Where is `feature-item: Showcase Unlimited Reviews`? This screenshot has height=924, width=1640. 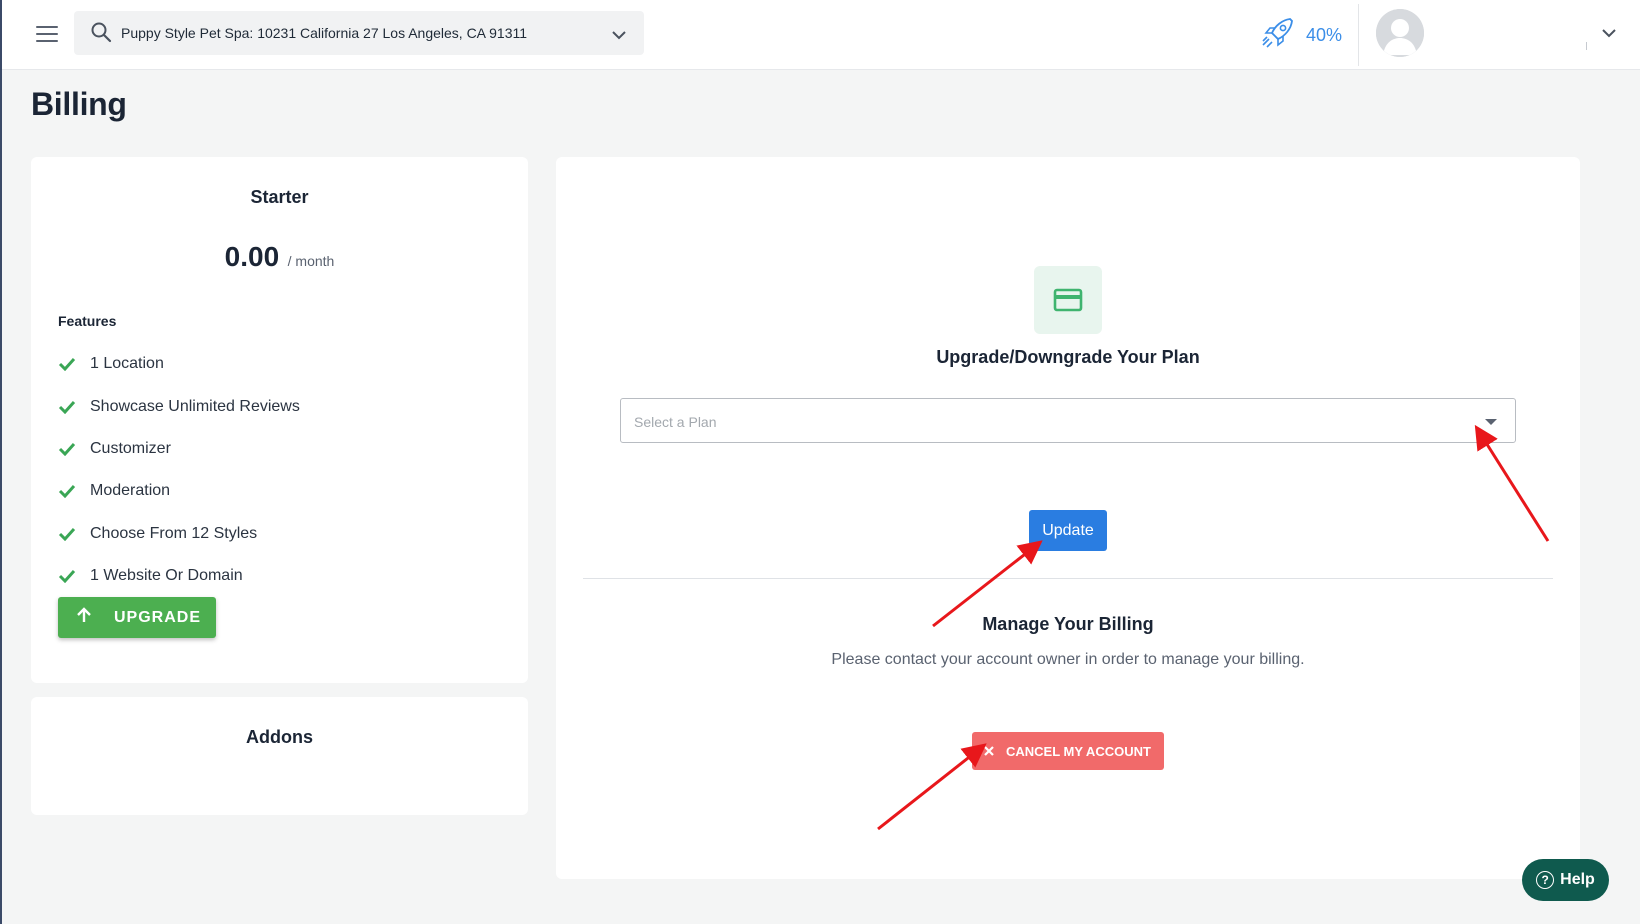 feature-item: Showcase Unlimited Reviews is located at coordinates (179, 406).